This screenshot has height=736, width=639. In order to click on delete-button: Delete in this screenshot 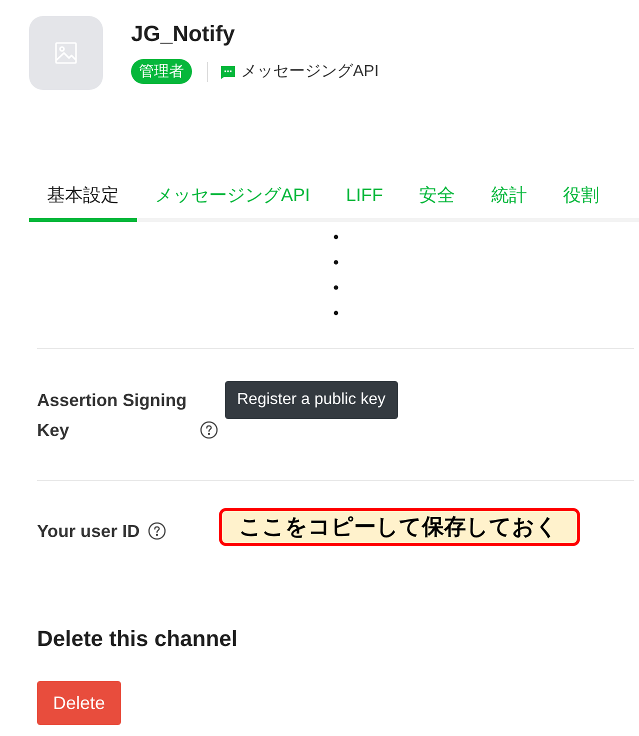, I will do `click(79, 703)`.